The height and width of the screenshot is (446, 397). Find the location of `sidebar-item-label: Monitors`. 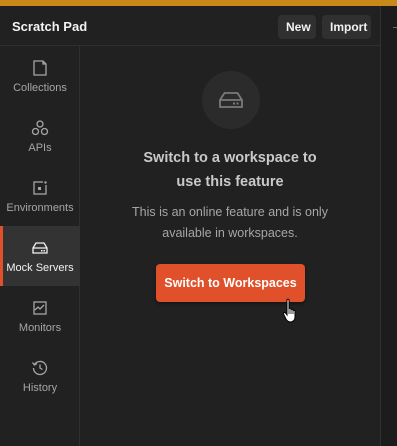

sidebar-item-label: Monitors is located at coordinates (40, 328).